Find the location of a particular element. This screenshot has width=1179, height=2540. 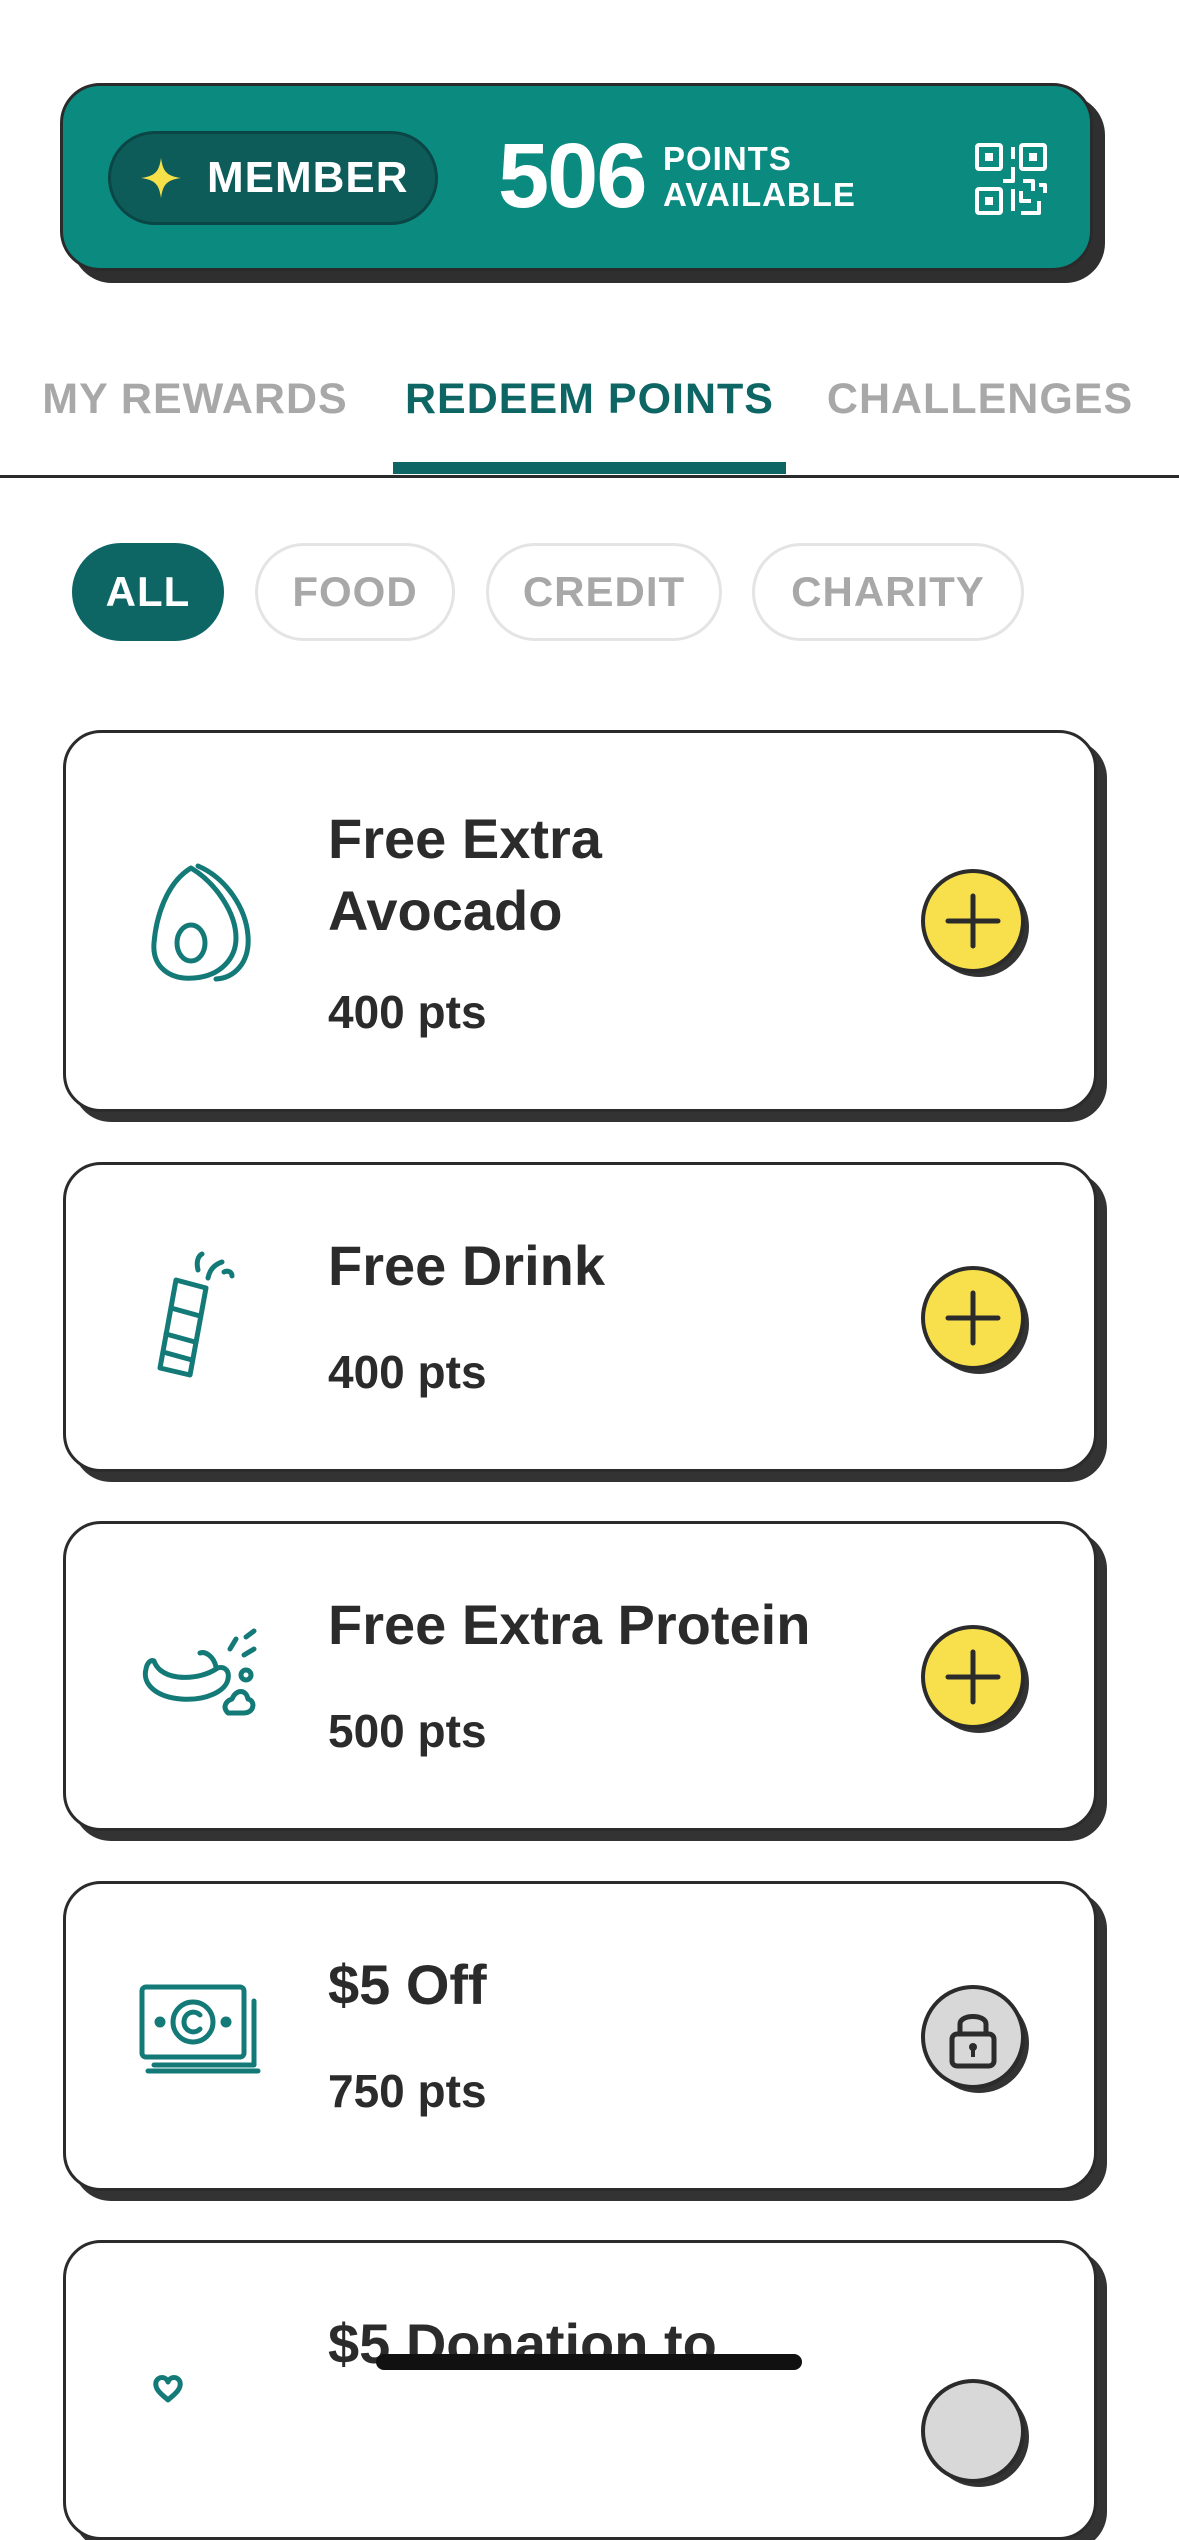

points-header-card: MEMBER 506 POINTS AVAILABLE is located at coordinates (576, 177).